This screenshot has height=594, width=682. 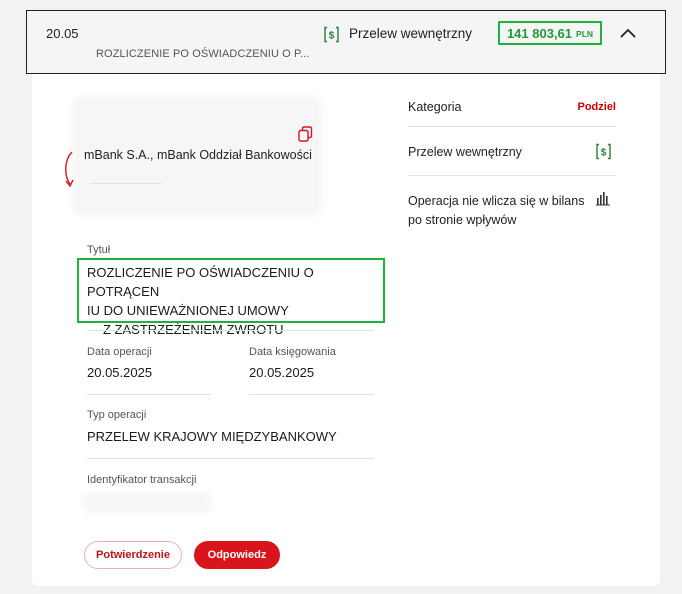 What do you see at coordinates (628, 36) in the screenshot?
I see `chevron-up-icon` at bounding box center [628, 36].